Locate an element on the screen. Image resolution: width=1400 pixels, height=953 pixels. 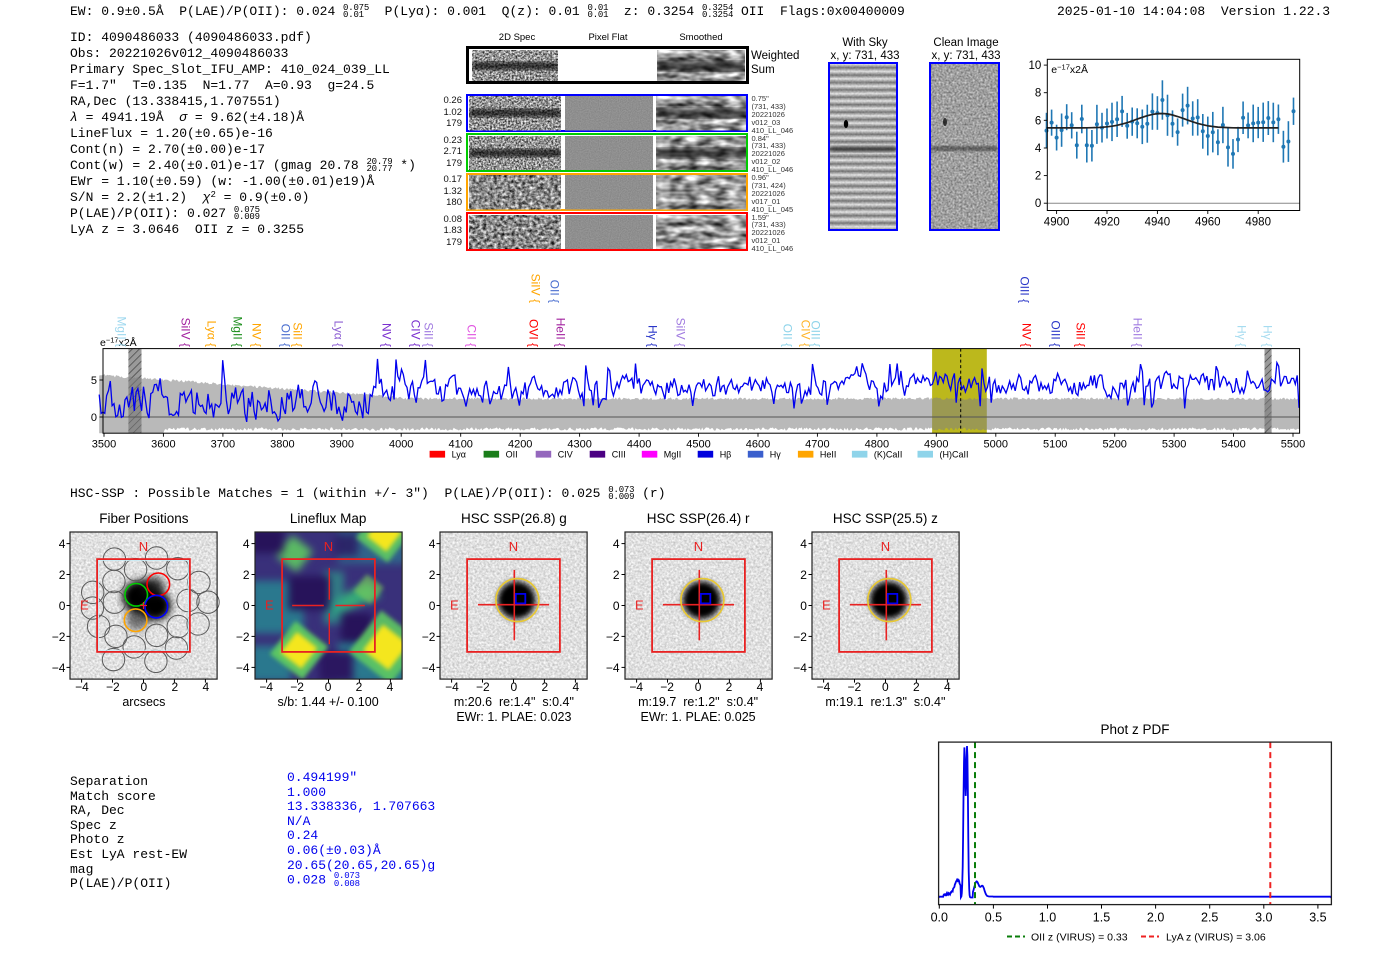
svg-text: CIV { is located at coordinates (416, 333).